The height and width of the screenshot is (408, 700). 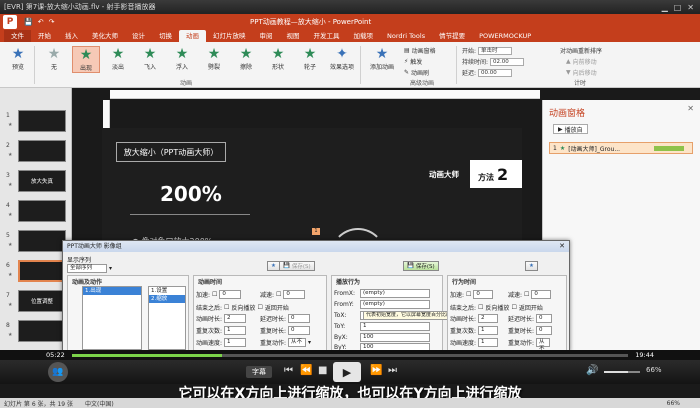 I want to click on duration-input: 02.00, so click(x=507, y=61).